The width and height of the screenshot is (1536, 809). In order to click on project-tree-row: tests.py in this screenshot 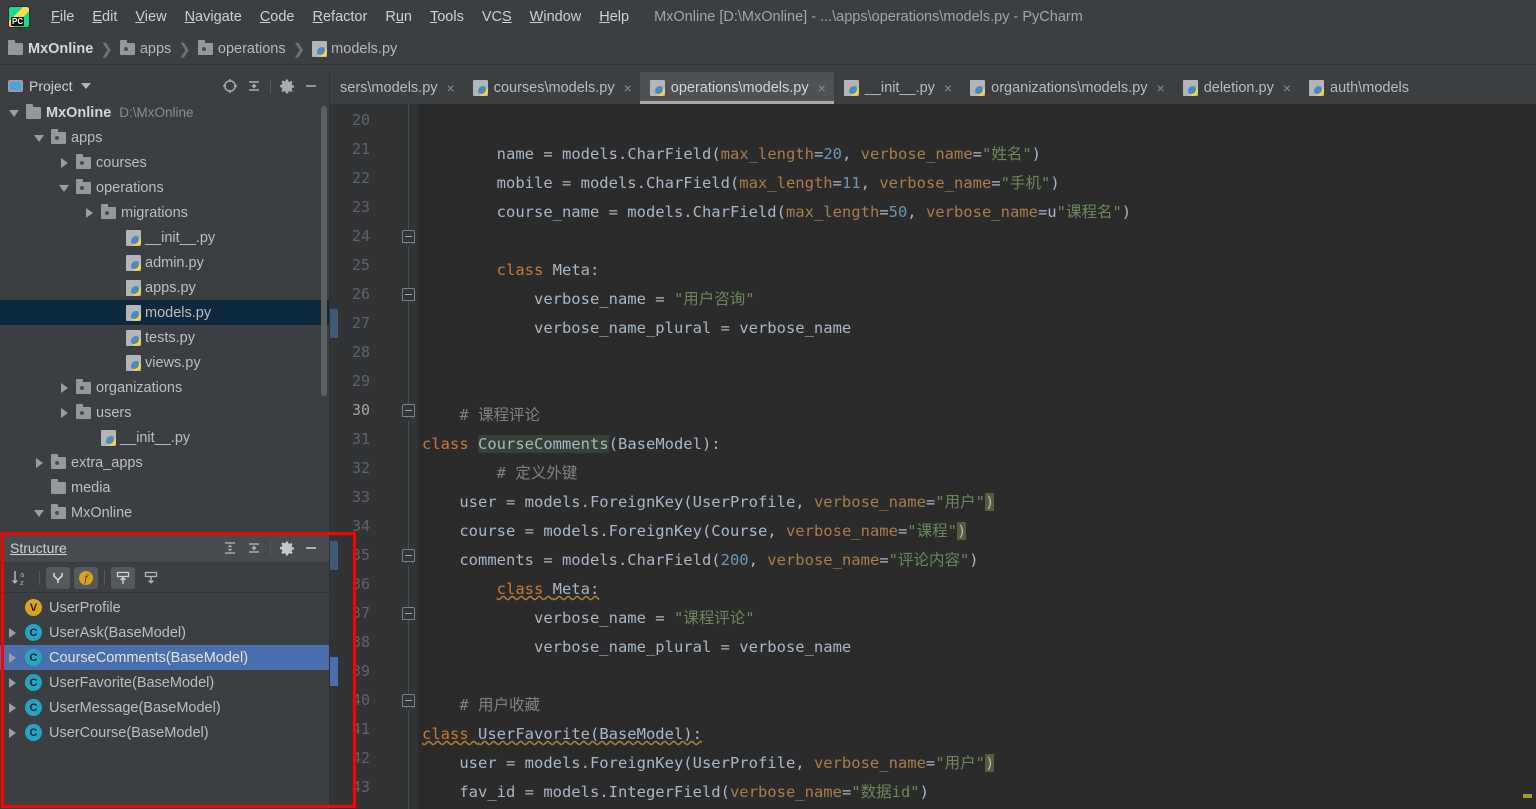, I will do `click(164, 337)`.